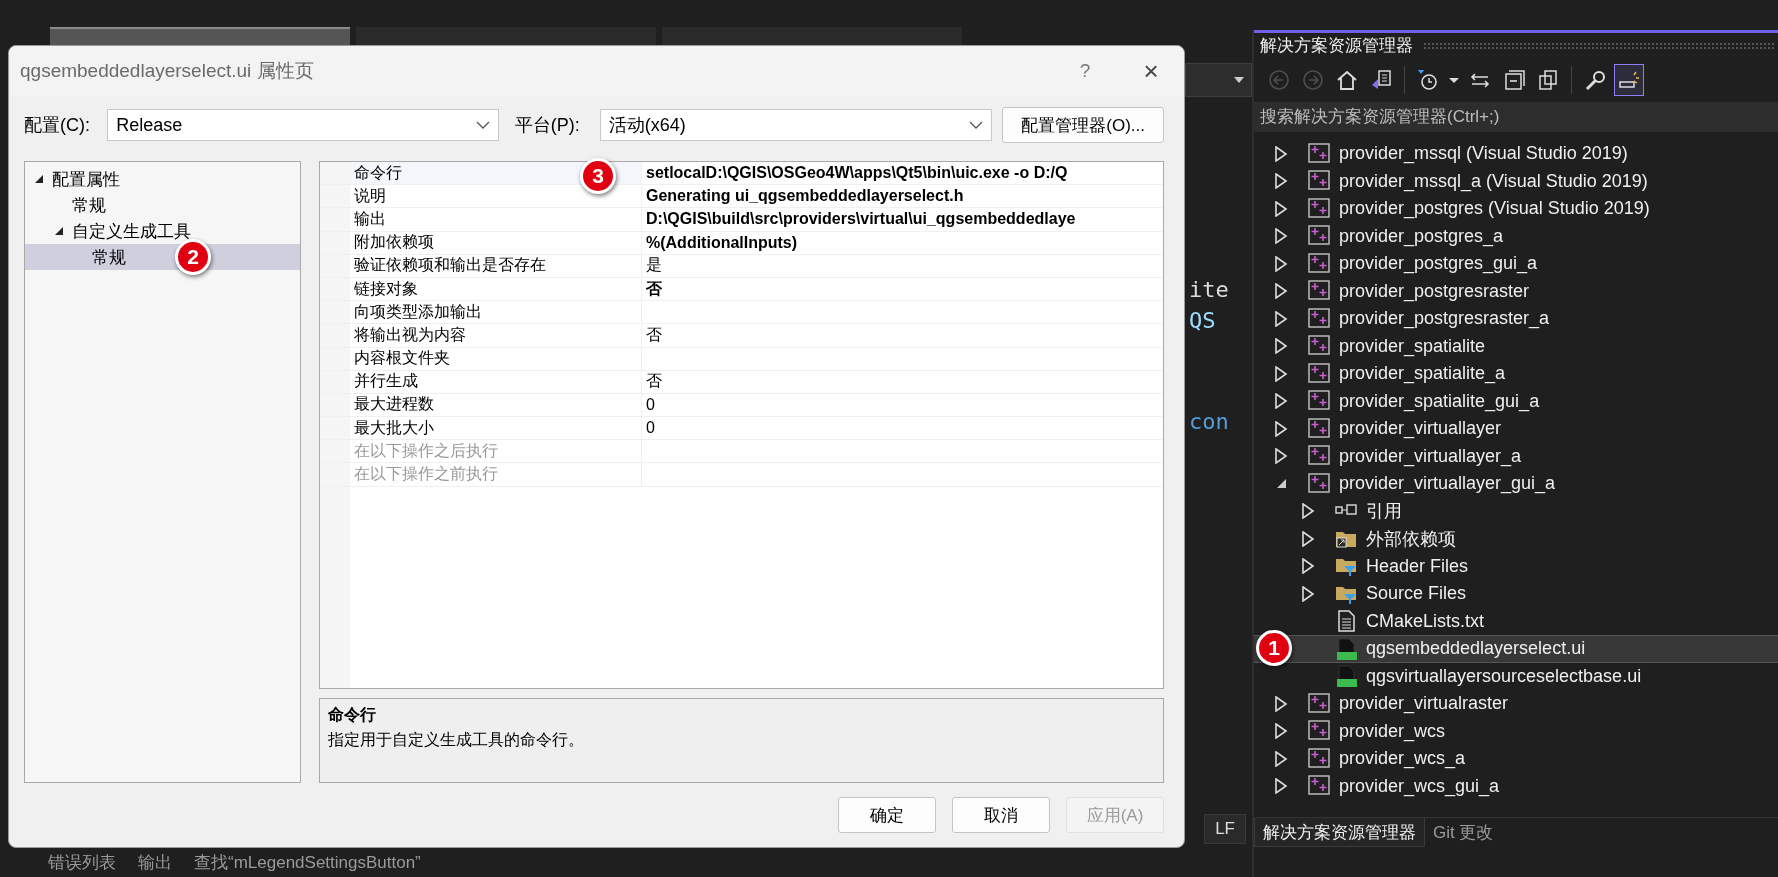 The width and height of the screenshot is (1778, 877). What do you see at coordinates (1516, 117) in the screenshot?
I see `search-field: 搜索解决方案资源管理器(Ctrl+;)` at bounding box center [1516, 117].